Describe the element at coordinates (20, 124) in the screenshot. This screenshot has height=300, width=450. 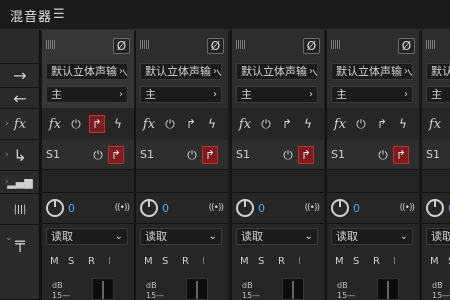
I see `fx-row-label: › fx` at that location.